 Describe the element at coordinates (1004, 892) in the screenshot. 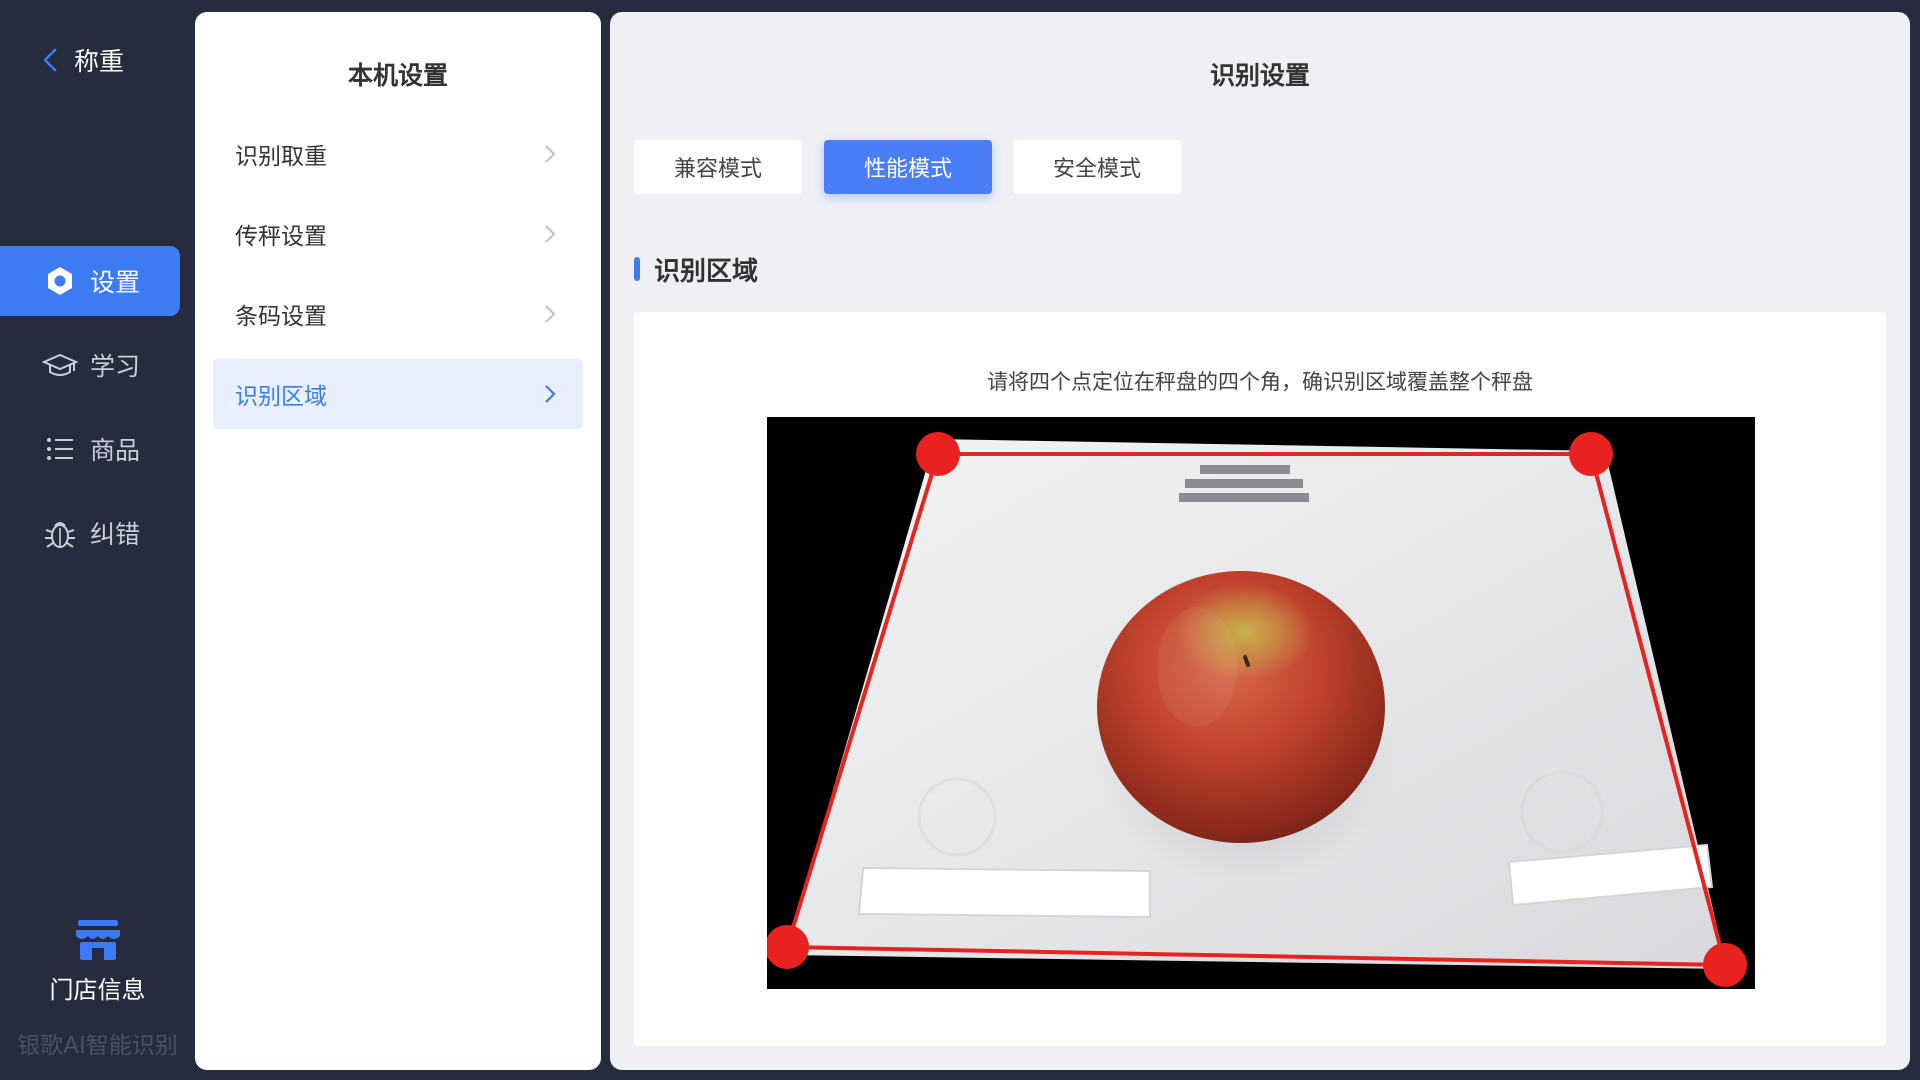

I see `tray-label-left` at that location.